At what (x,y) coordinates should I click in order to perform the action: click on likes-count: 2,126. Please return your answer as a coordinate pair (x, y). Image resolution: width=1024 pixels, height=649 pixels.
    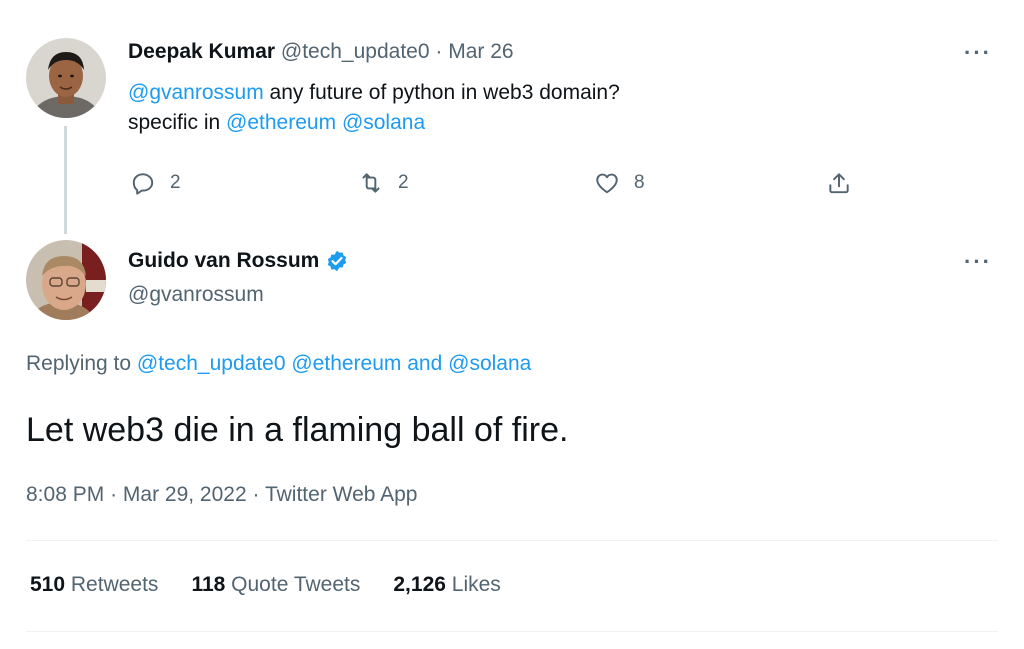
    Looking at the image, I should click on (419, 584).